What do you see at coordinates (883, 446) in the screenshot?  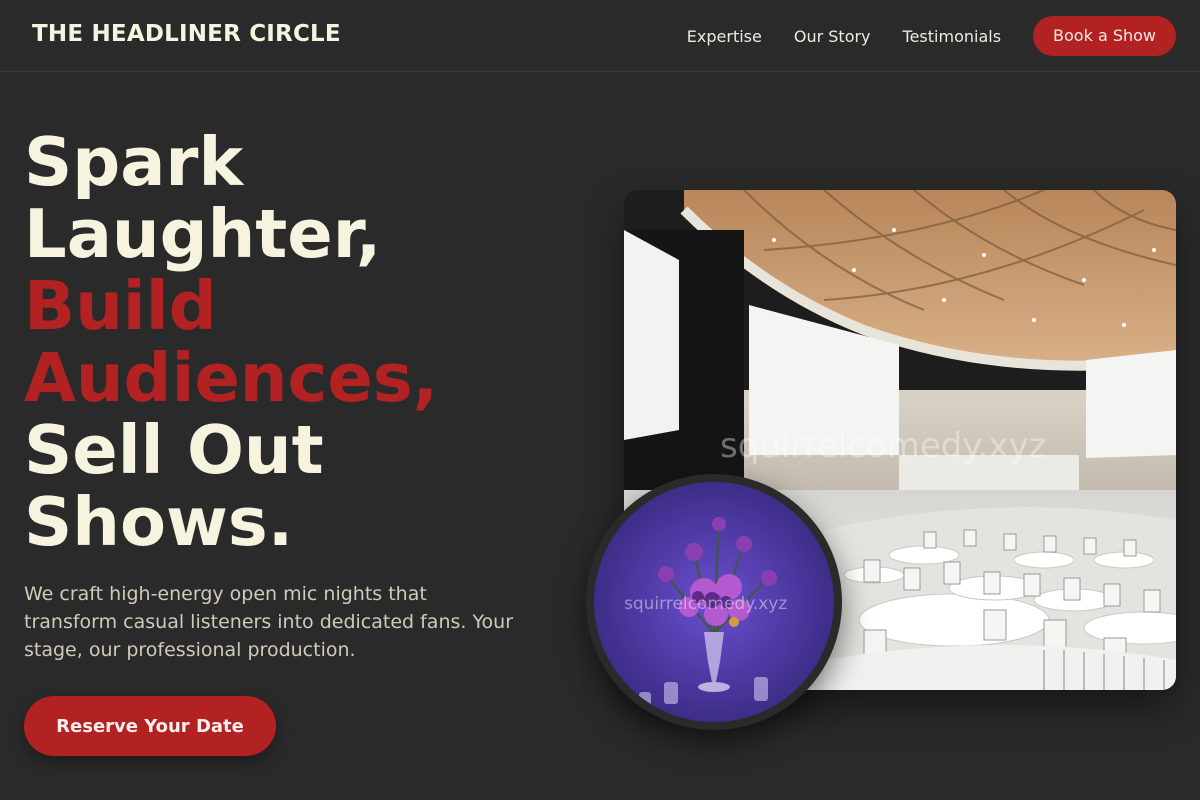 I see `venue-watermark: squirrelcomedy.xyz` at bounding box center [883, 446].